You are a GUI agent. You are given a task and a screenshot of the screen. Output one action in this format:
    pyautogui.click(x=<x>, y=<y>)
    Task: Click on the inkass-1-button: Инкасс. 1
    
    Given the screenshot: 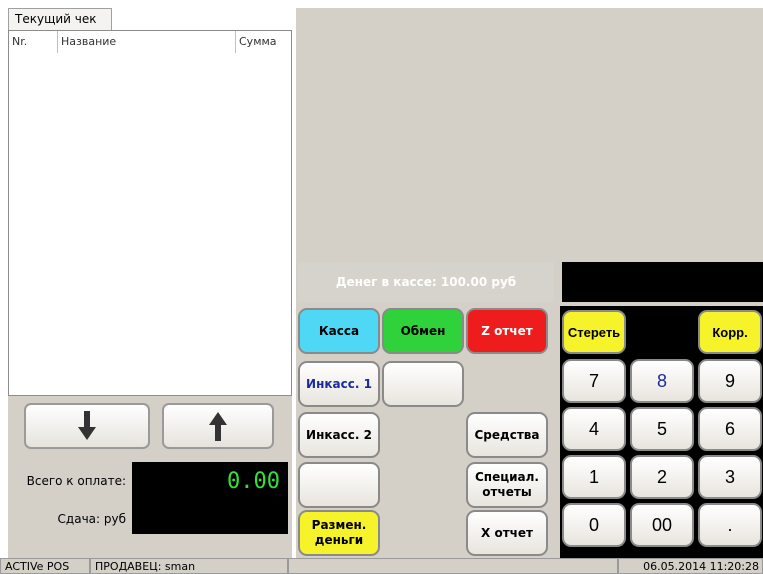 What is the action you would take?
    pyautogui.click(x=339, y=384)
    